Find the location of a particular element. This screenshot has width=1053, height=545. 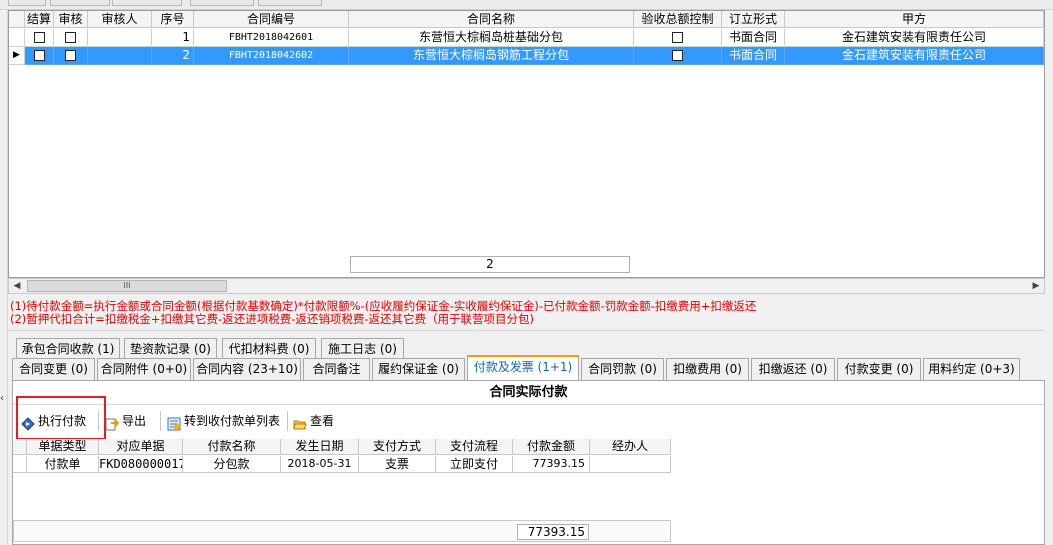

col-header-doc-type: 单据类型 is located at coordinates (63, 447).